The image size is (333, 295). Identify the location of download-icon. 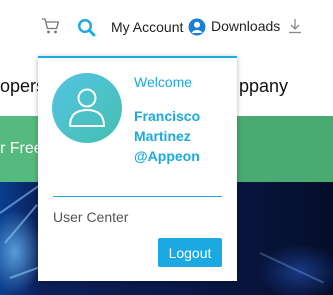
(295, 26).